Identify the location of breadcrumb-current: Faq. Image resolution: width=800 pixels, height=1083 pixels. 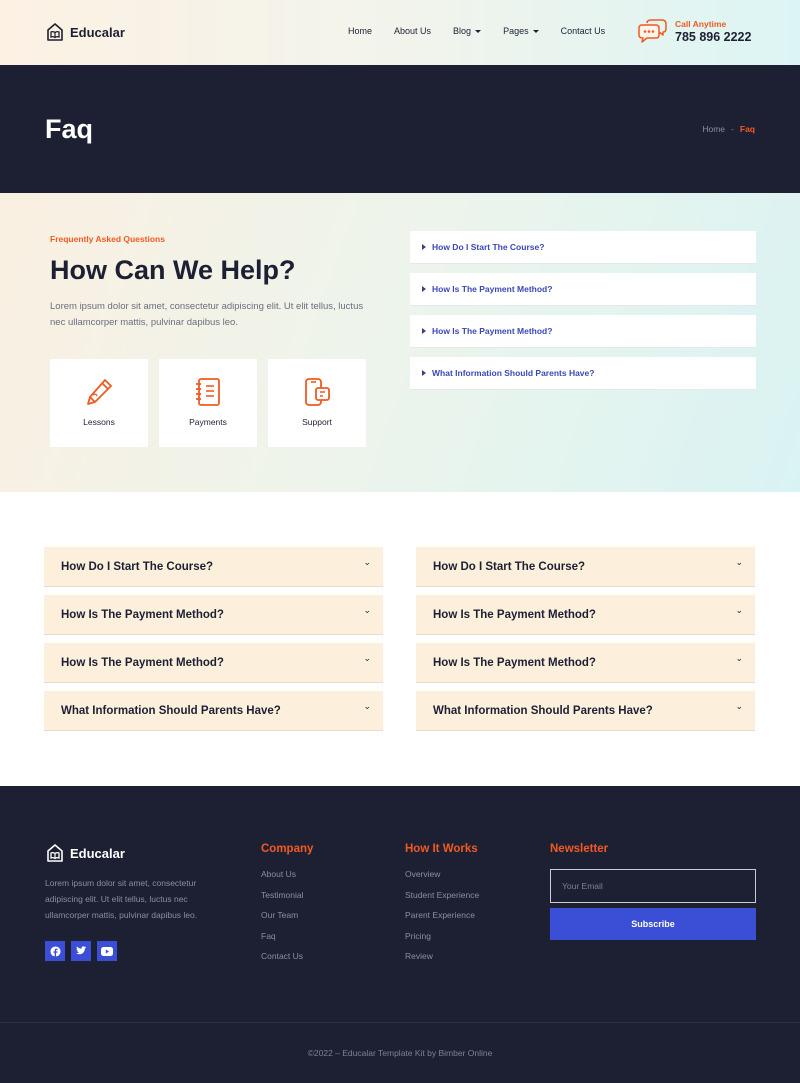
(747, 129).